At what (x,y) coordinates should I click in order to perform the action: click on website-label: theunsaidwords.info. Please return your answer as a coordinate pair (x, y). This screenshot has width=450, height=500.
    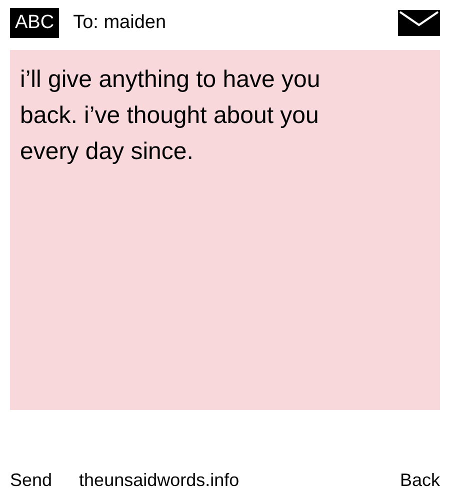
    Looking at the image, I should click on (159, 480).